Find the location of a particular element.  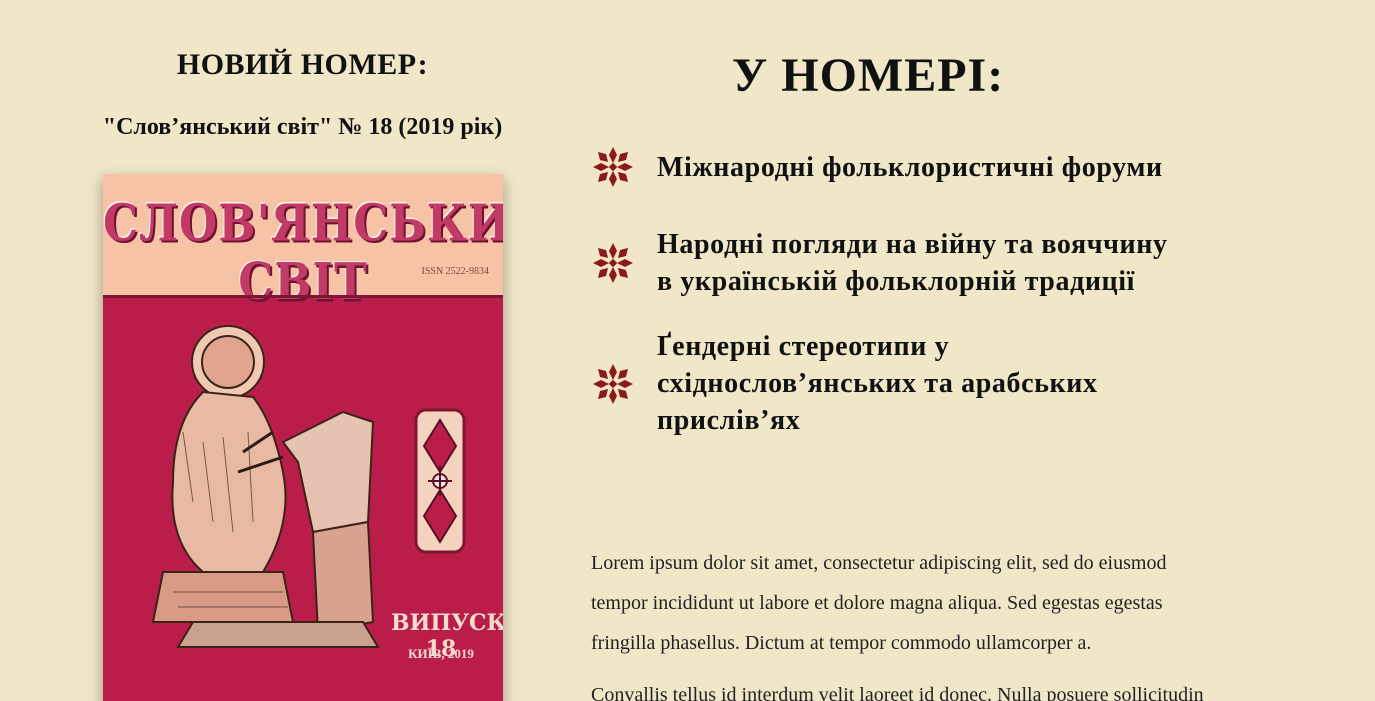

topic-line: Ґендерні стереотипи у is located at coordinates (803, 346).